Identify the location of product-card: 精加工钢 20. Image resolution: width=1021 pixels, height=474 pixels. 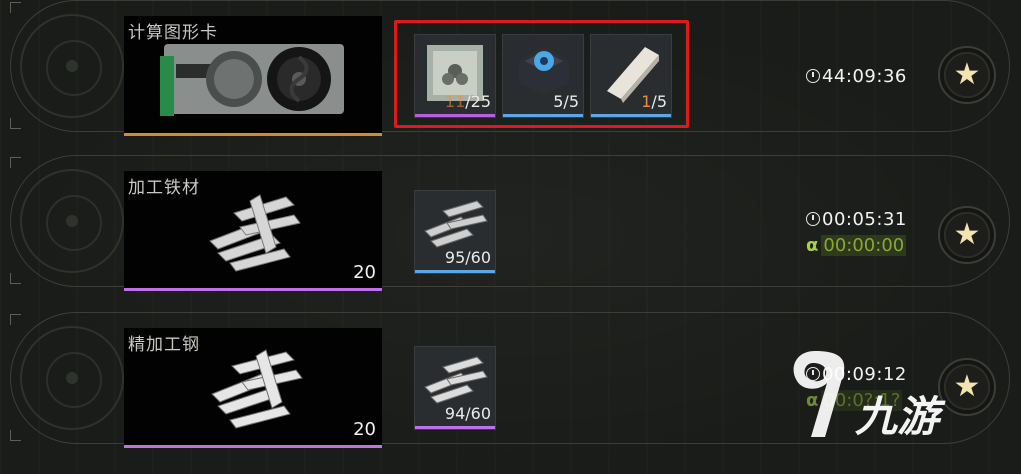
(253, 388).